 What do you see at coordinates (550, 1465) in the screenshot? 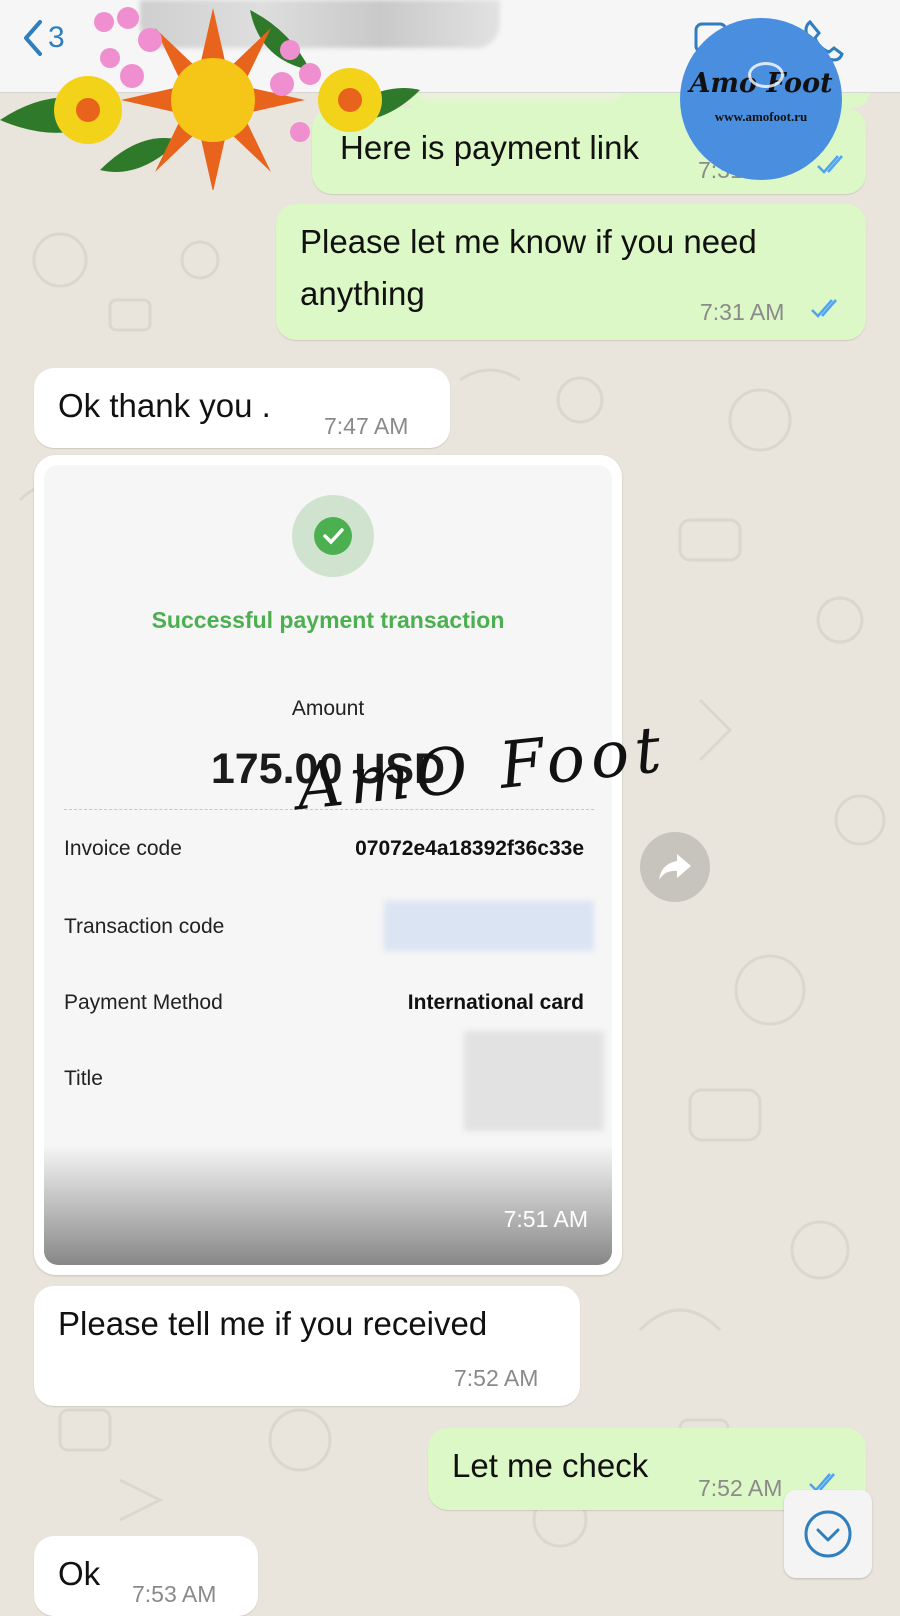
I see `message-text: Let me check` at bounding box center [550, 1465].